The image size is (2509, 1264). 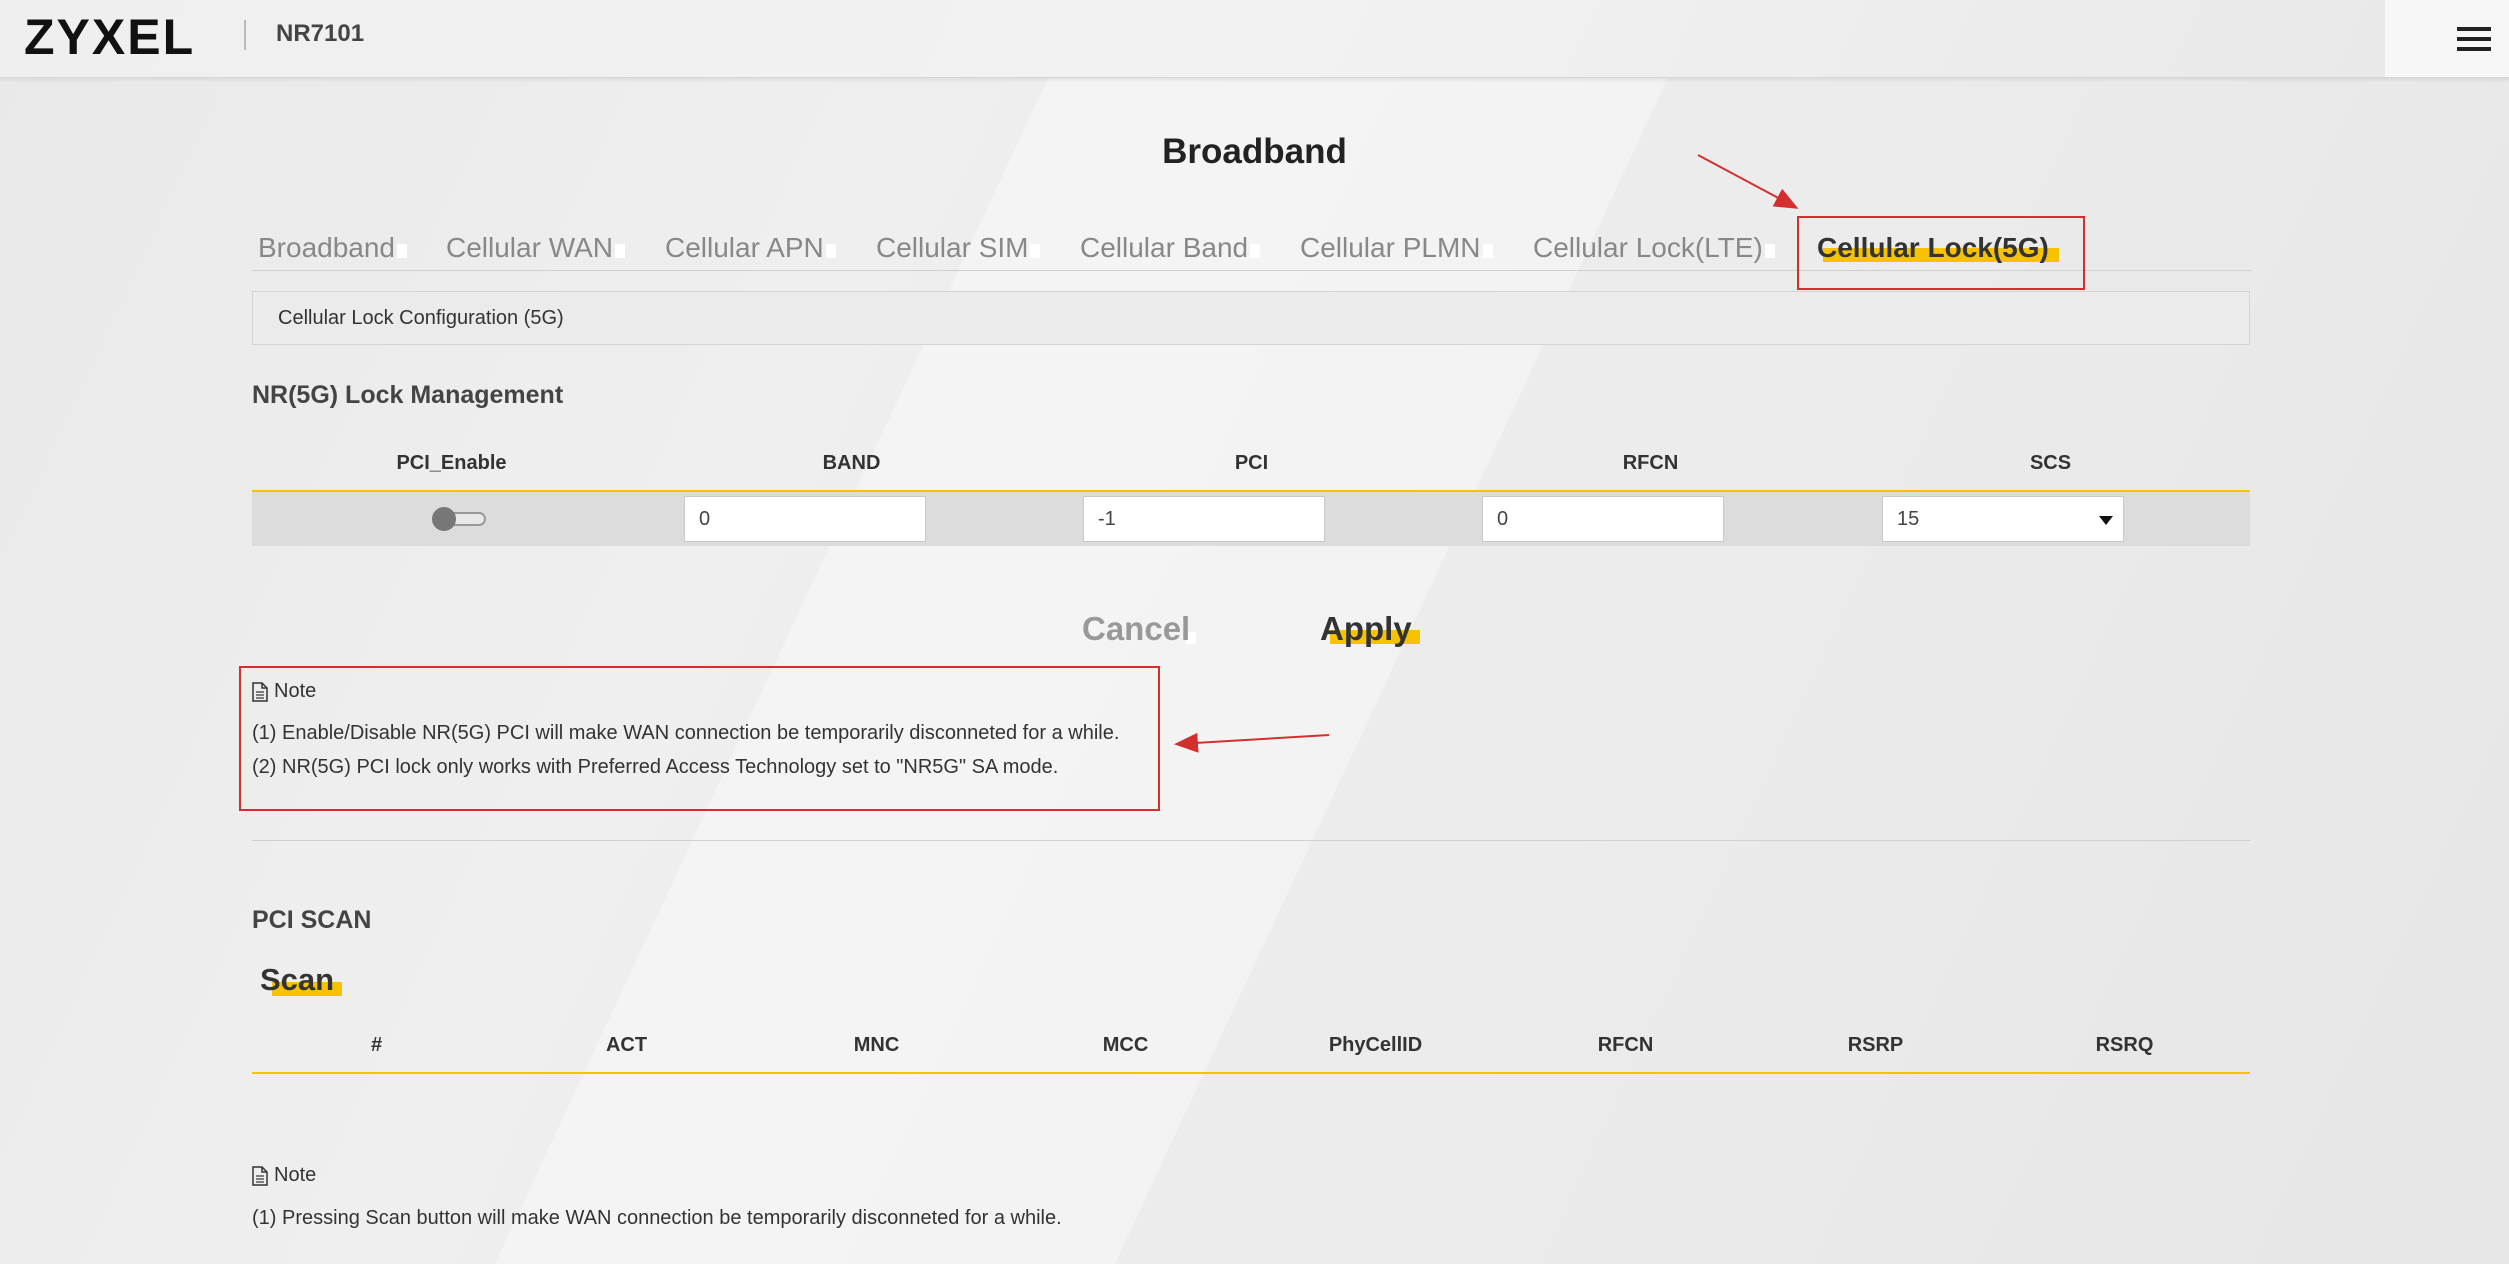 I want to click on col-pci-enable: PCI_Enable, so click(x=451, y=463).